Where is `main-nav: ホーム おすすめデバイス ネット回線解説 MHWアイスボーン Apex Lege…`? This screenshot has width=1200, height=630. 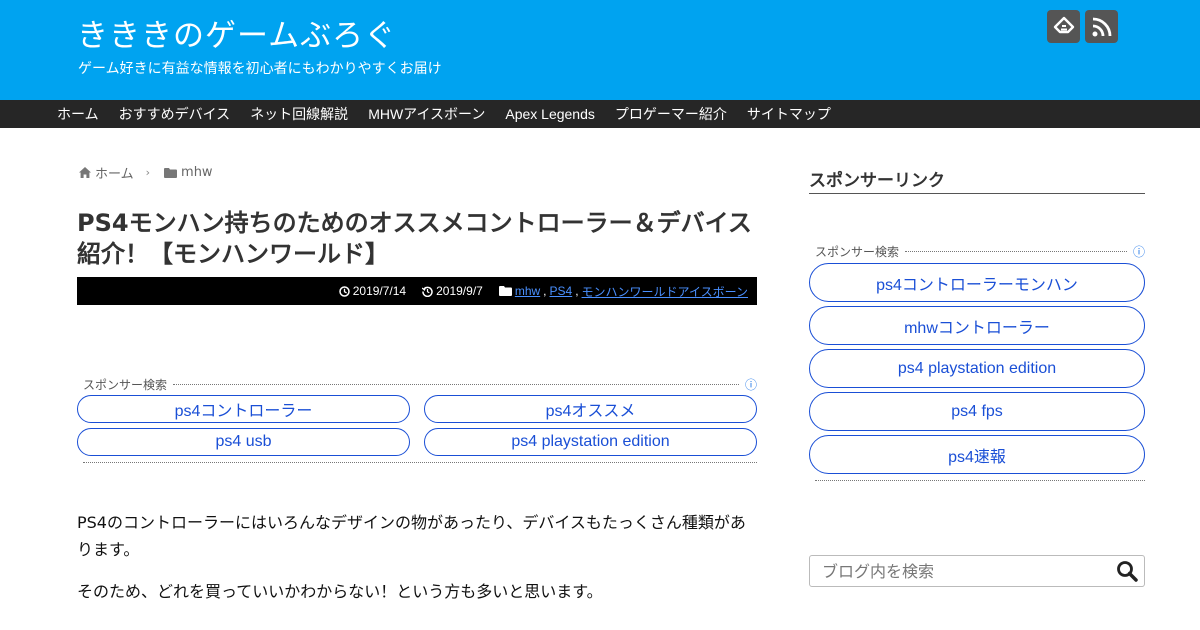 main-nav: ホーム おすすめデバイス ネット回線解説 MHWアイスボーン Apex Lege… is located at coordinates (600, 114).